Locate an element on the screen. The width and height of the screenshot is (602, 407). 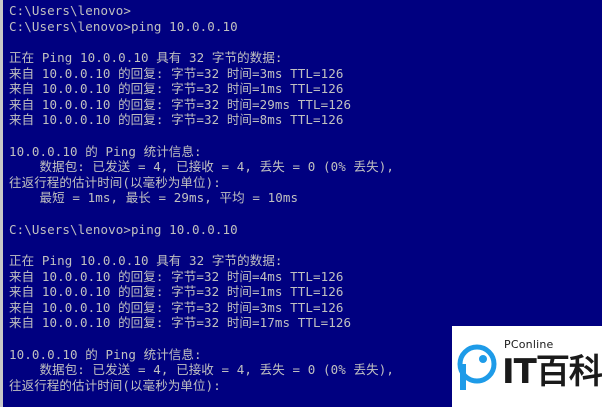
console-line: 往返行程的估计时间(以毫秒为单位): is located at coordinates (115, 182).